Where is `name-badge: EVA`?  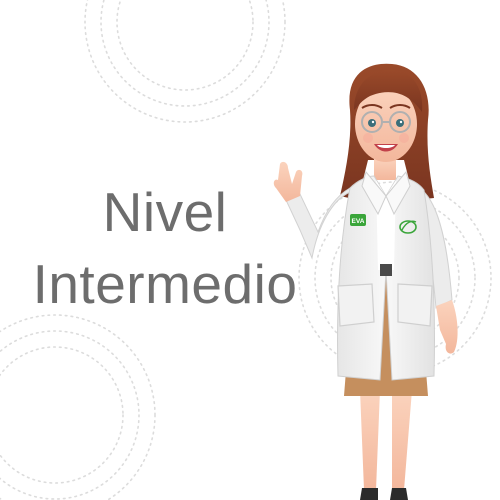 name-badge: EVA is located at coordinates (358, 220).